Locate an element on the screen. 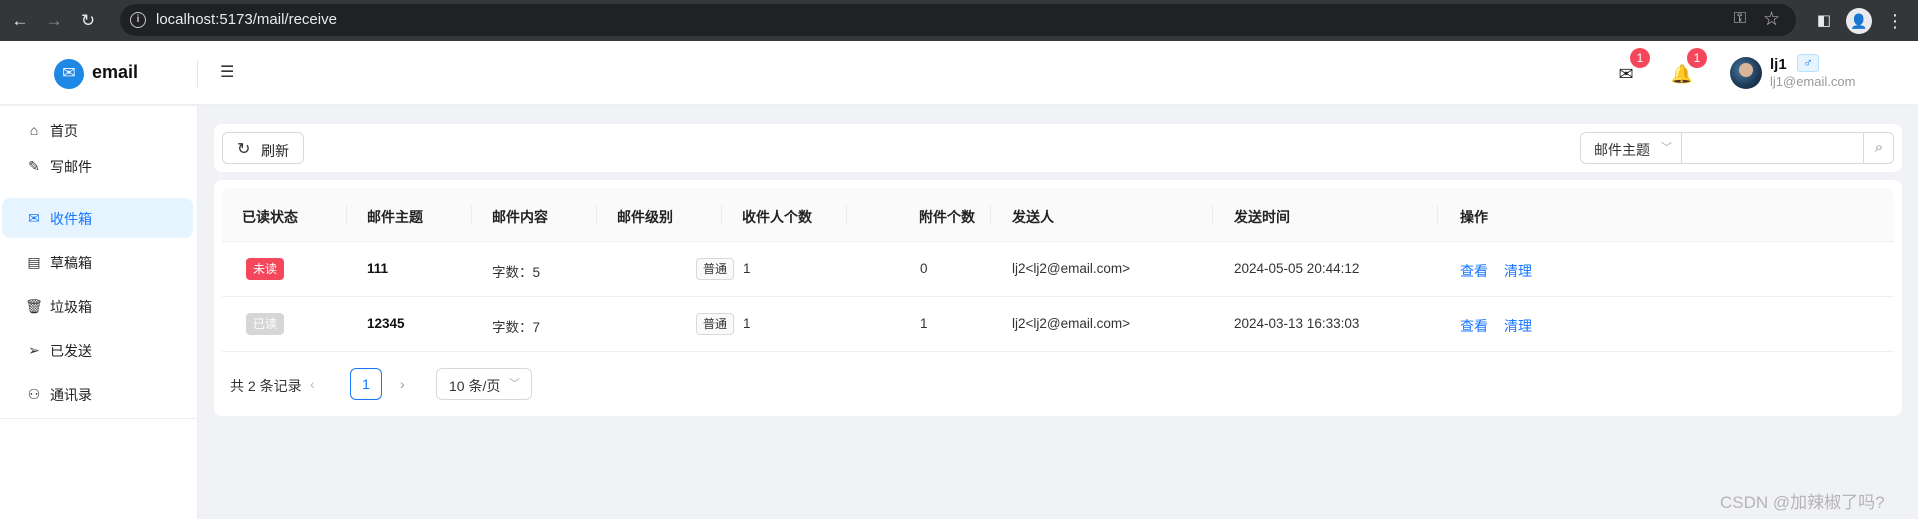 Image resolution: width=1918 pixels, height=519 pixels. sidebar: ⌂ 首页 ✎ 写邮件 ✉ 收件箱 ▤ 草稿箱 🗑 垃圾箱 ➢ 已发送 ⚇ 通讯录 is located at coordinates (99, 312).